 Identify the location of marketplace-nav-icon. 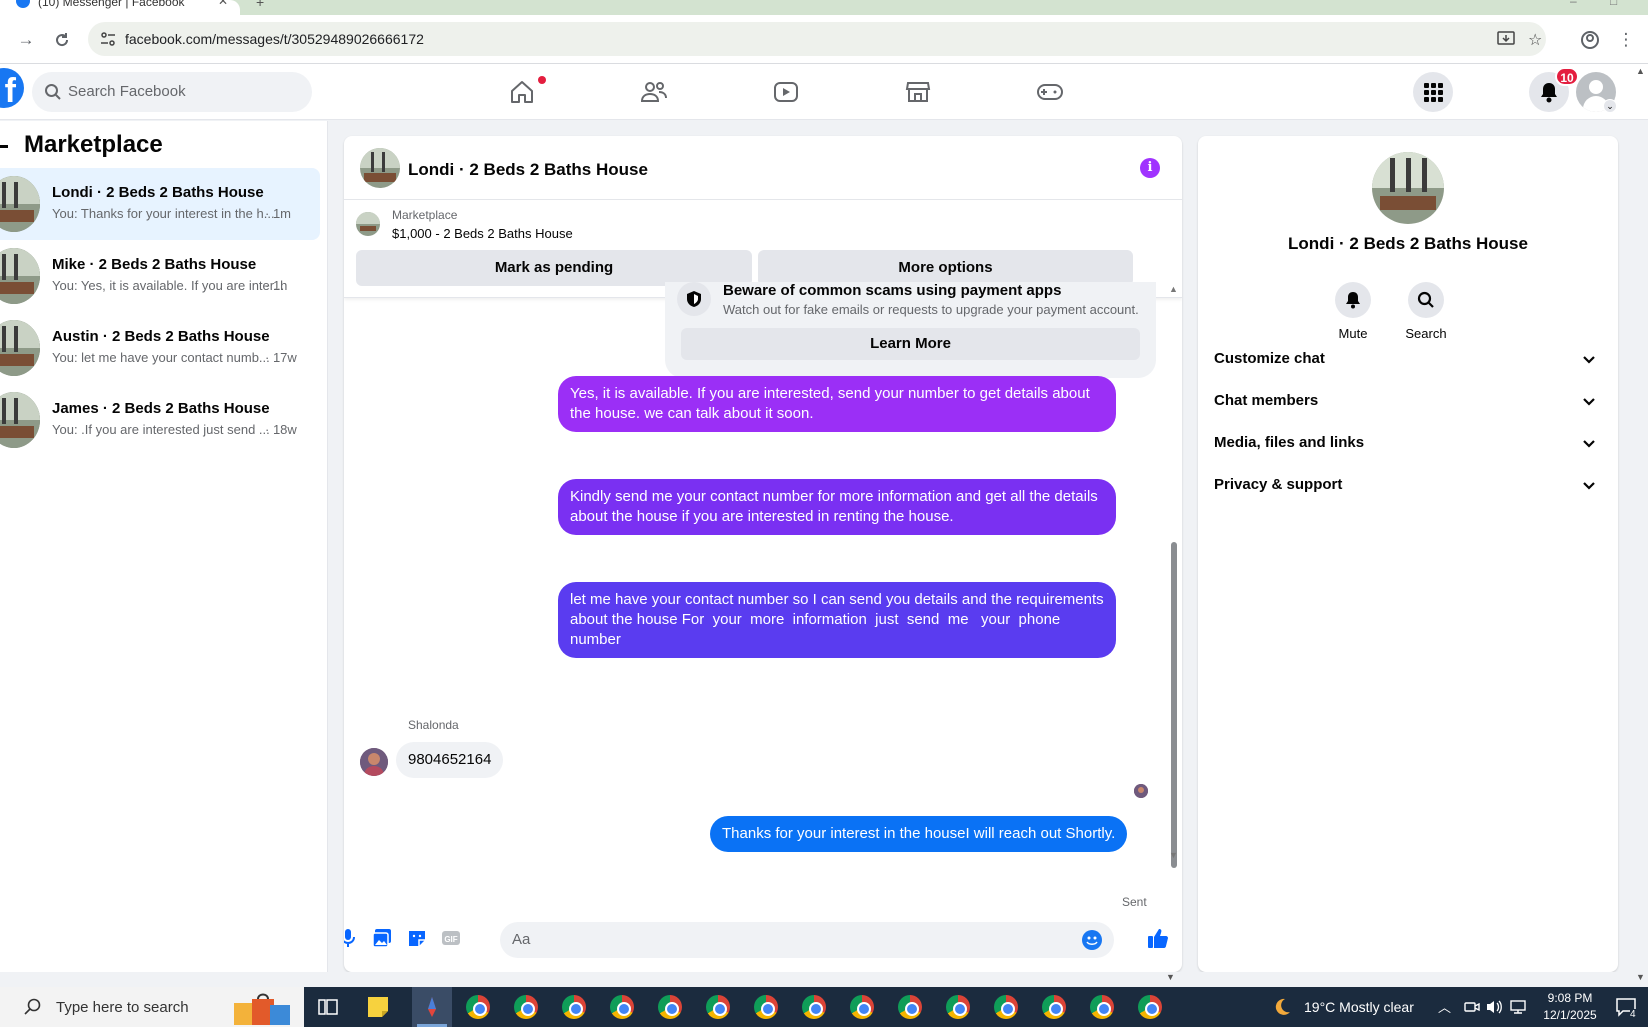
(918, 92).